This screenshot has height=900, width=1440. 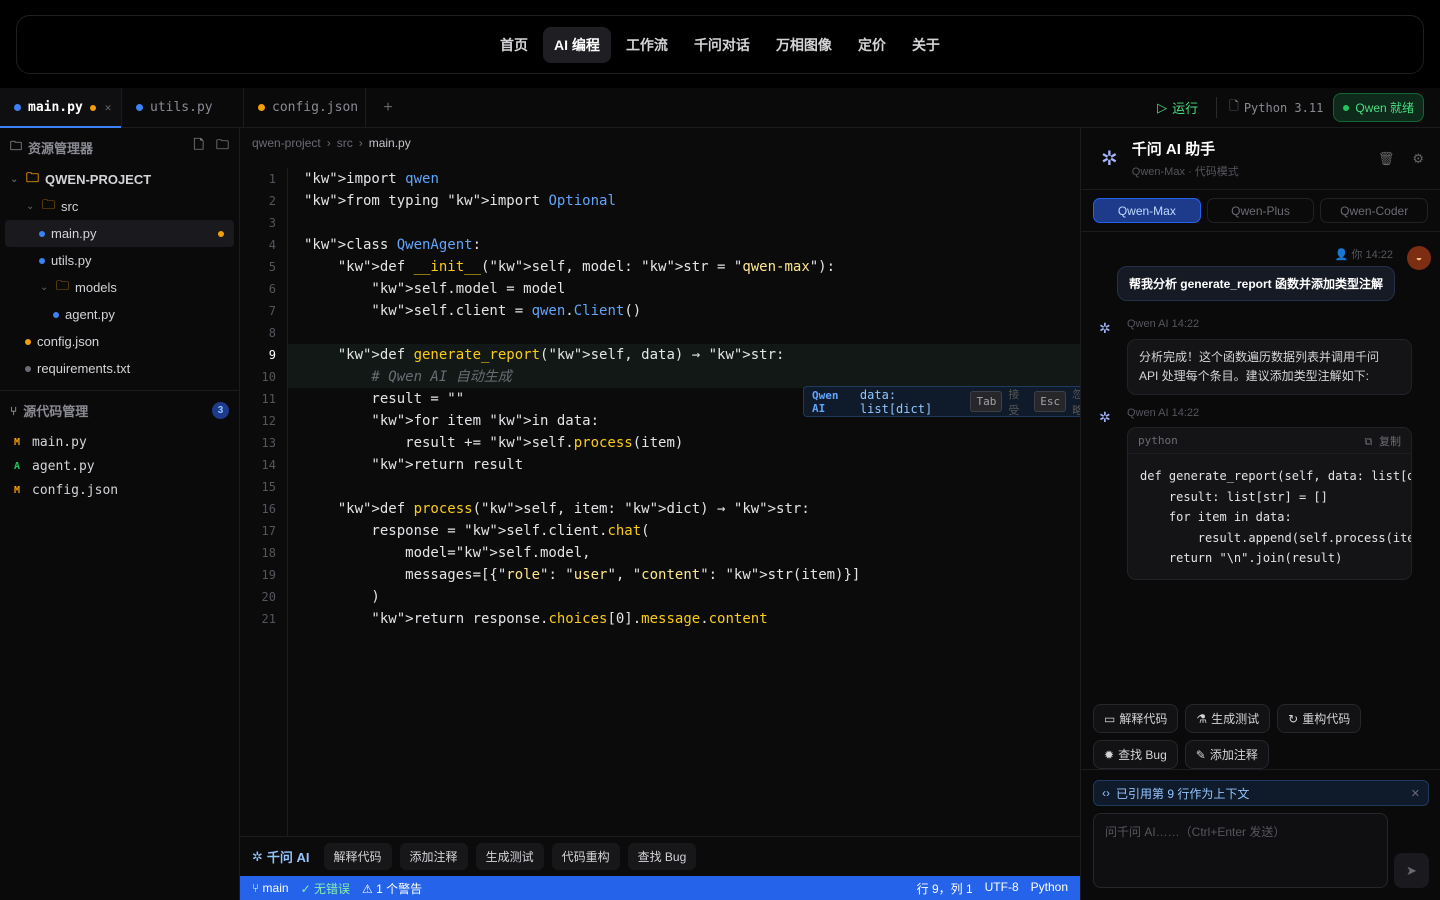 I want to click on branch-indicator: ⑂ main, so click(x=270, y=888).